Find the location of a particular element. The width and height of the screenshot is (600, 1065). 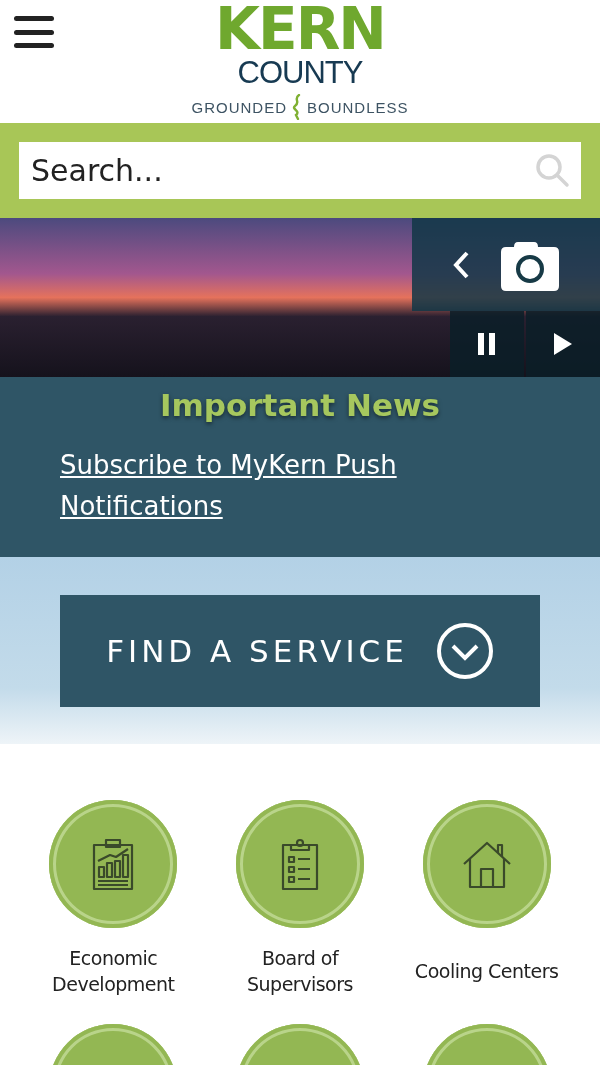

chevron-left-icon is located at coordinates (461, 264).